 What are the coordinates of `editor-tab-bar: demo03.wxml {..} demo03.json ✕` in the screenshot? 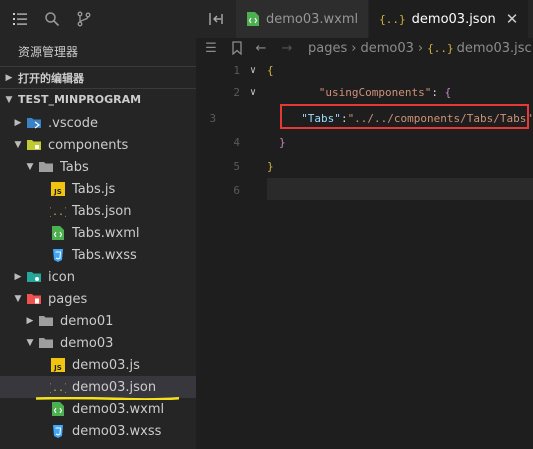 It's located at (364, 19).